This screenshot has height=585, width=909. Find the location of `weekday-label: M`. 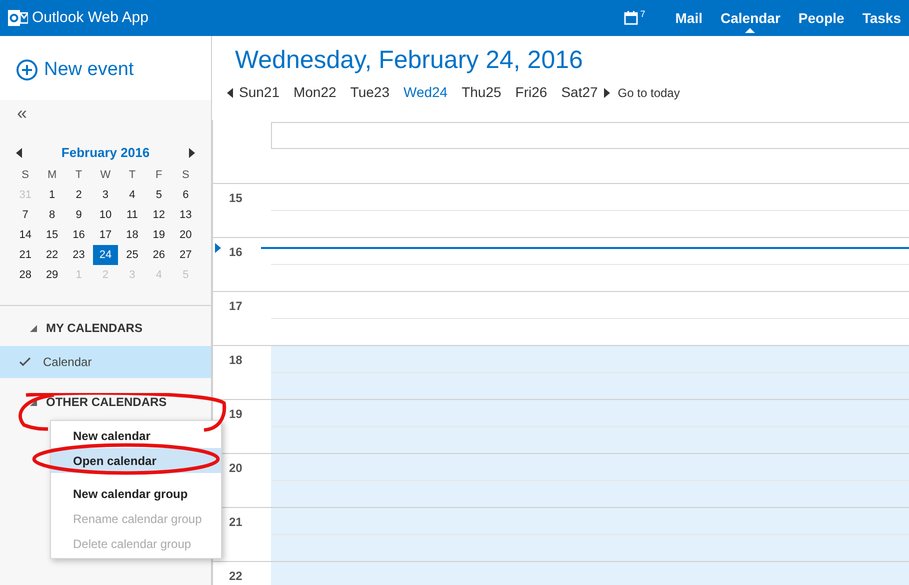

weekday-label: M is located at coordinates (52, 175).